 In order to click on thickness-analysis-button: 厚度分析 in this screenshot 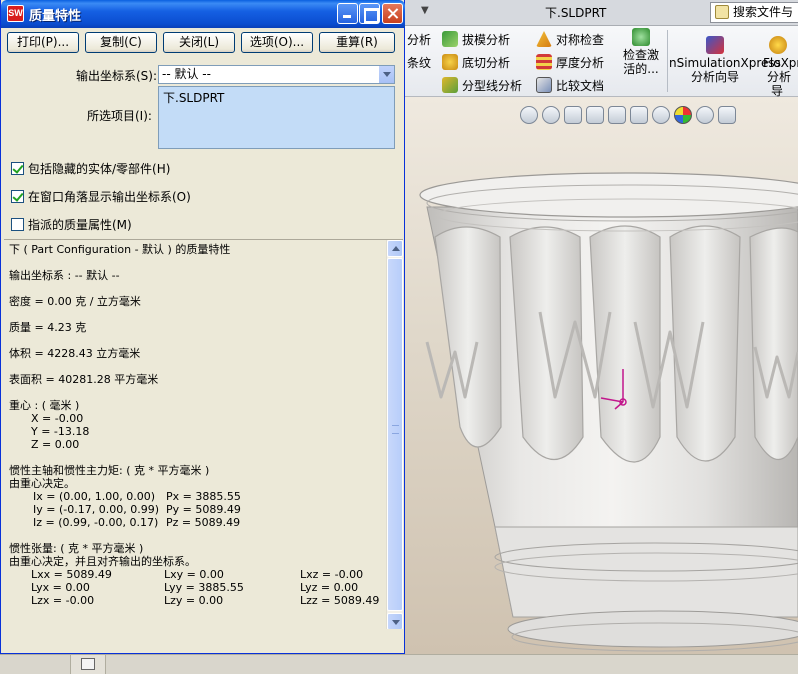, I will do `click(570, 62)`.